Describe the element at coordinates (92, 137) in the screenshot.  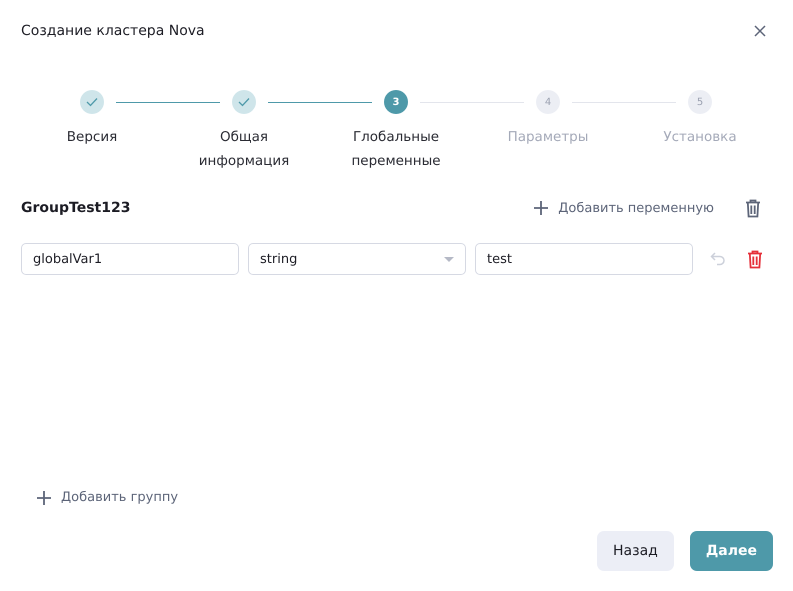
I see `step-label: Версия` at that location.